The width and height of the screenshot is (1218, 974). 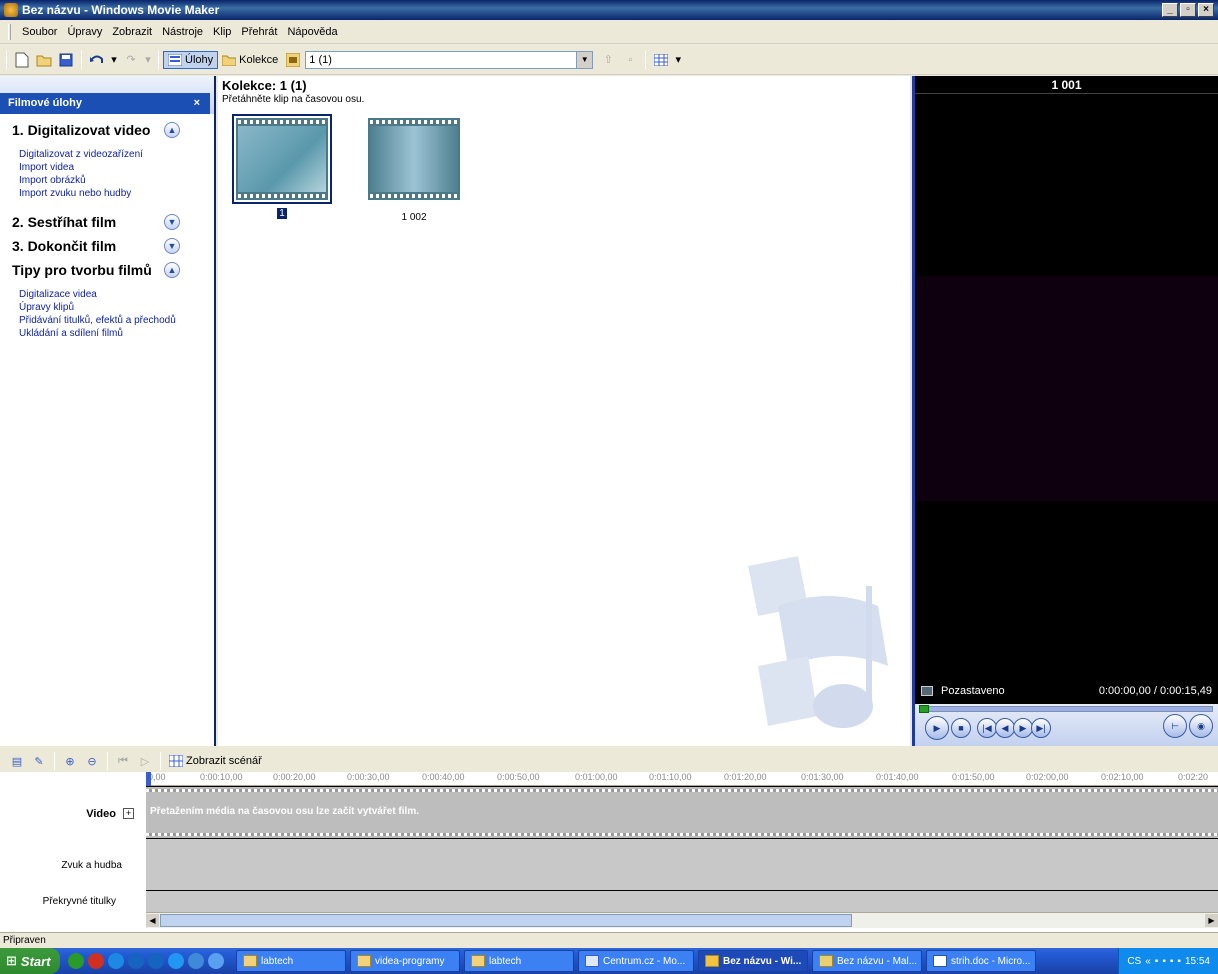 What do you see at coordinates (961, 728) in the screenshot?
I see `stop-icon: ■` at bounding box center [961, 728].